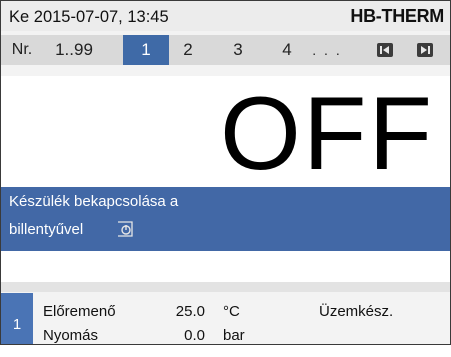 This screenshot has width=451, height=357. Describe the element at coordinates (385, 50) in the screenshot. I see `page-prev-icon` at that location.